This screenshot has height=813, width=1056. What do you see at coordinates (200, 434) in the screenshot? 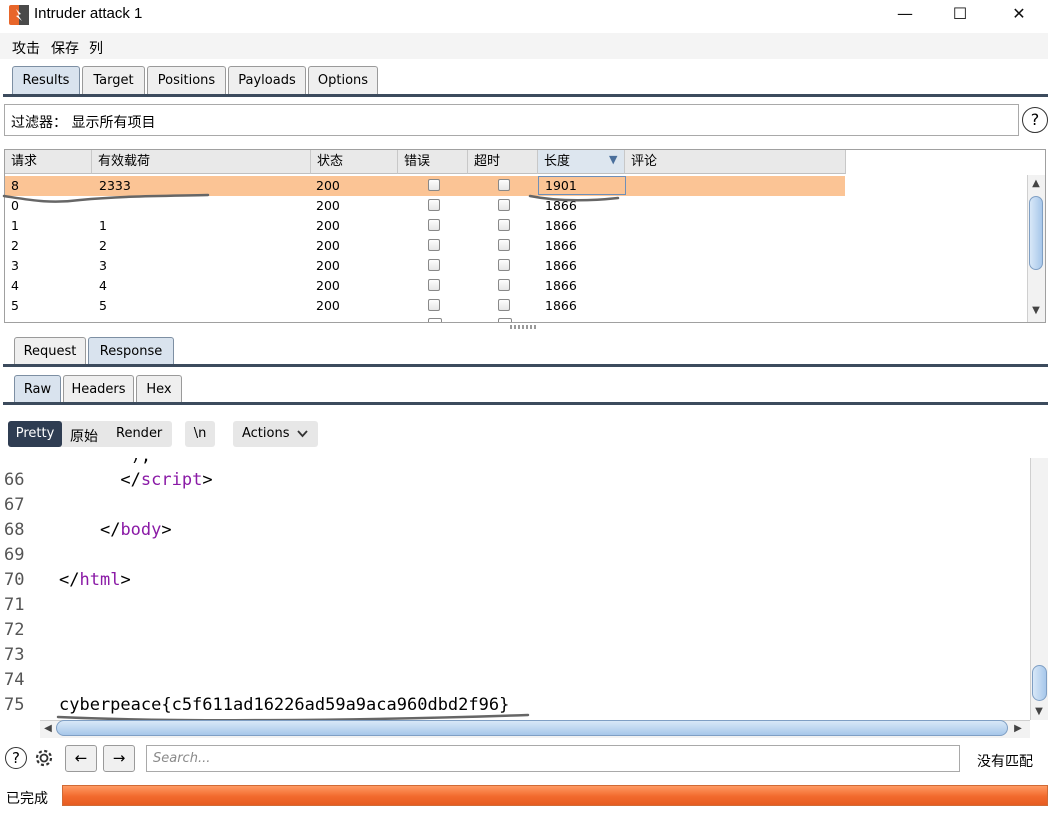
I see `newline-toggle: \n` at bounding box center [200, 434].